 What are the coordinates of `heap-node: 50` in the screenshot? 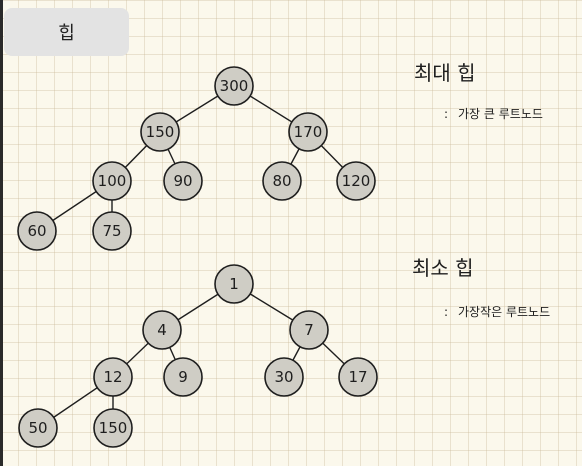 It's located at (38, 428).